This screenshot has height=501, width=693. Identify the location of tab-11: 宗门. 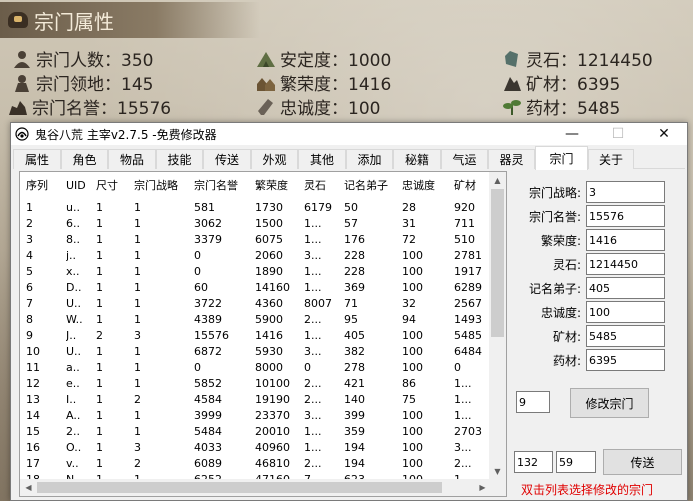
(561, 158).